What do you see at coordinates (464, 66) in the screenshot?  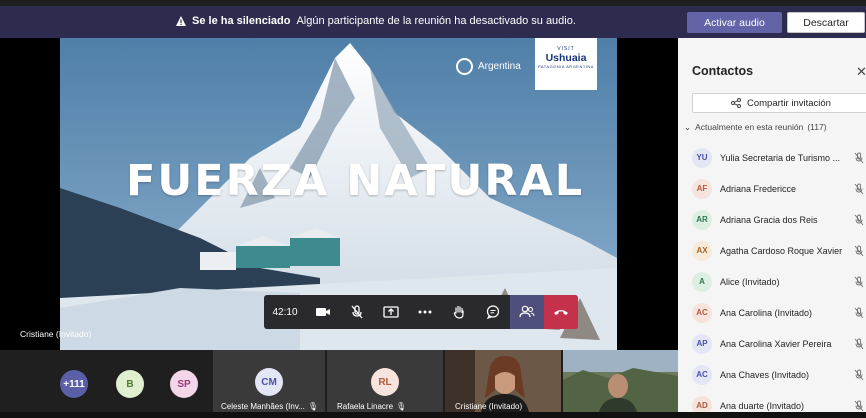 I see `argentina-logo-icon` at bounding box center [464, 66].